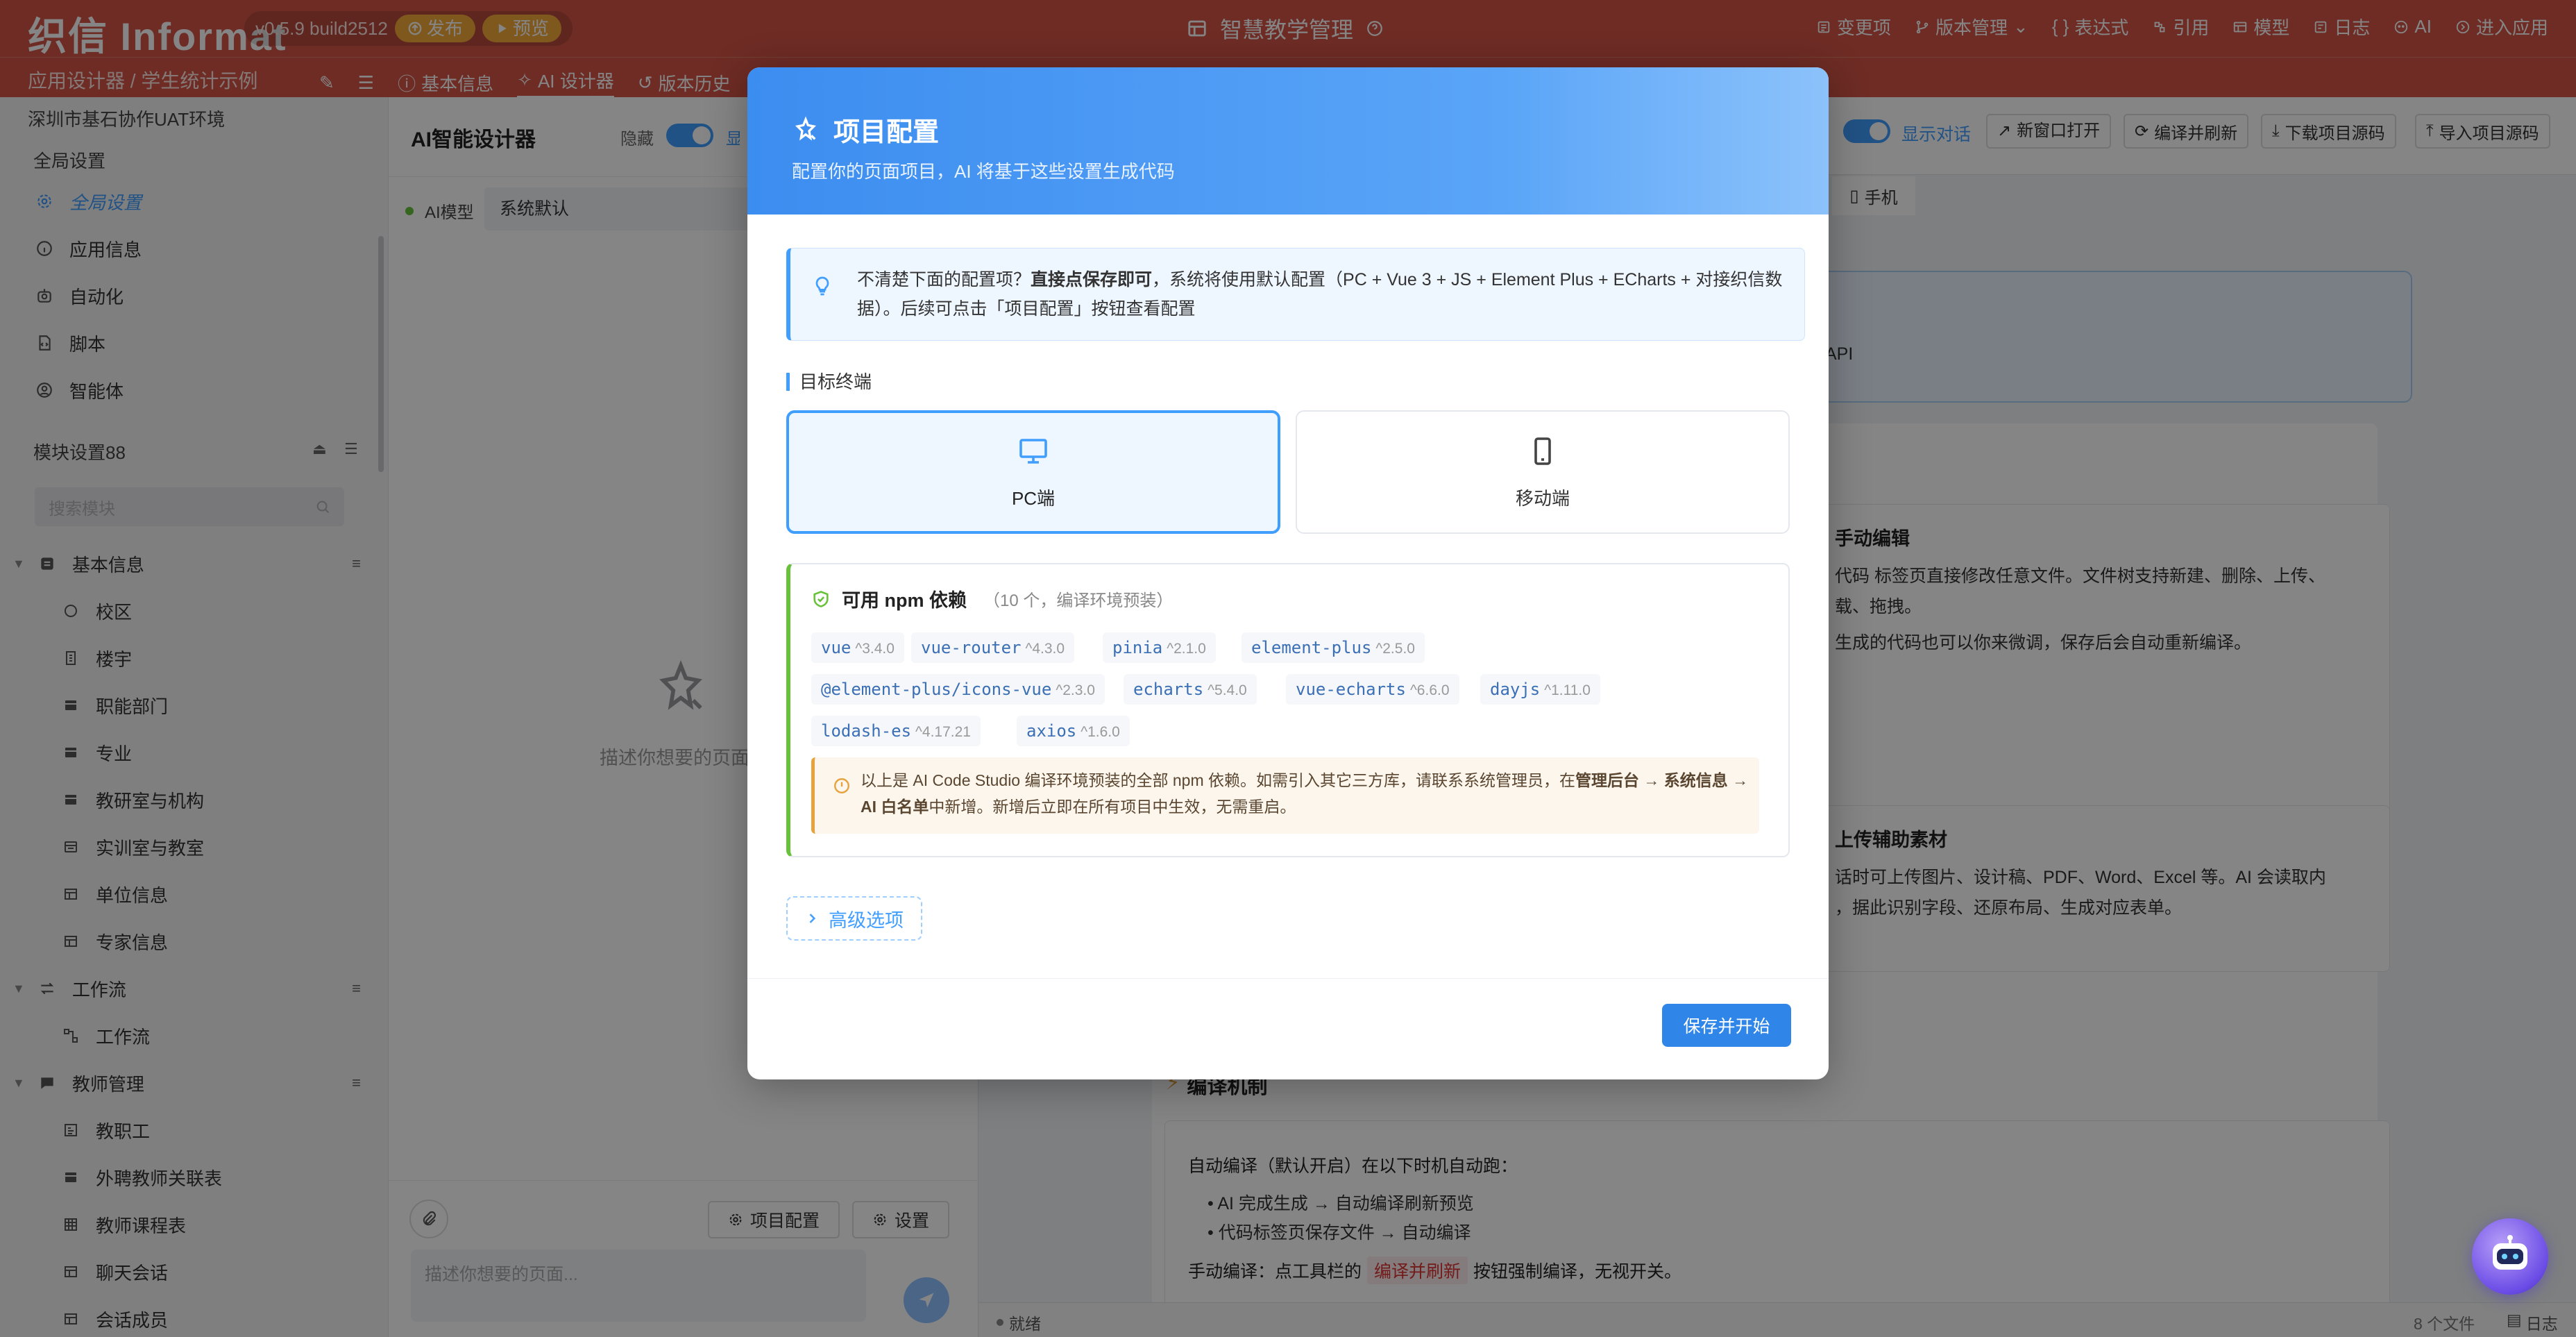 The width and height of the screenshot is (2576, 1337). Describe the element at coordinates (1372, 690) in the screenshot. I see `npm-package: vue-echarts ^6.6.0` at that location.